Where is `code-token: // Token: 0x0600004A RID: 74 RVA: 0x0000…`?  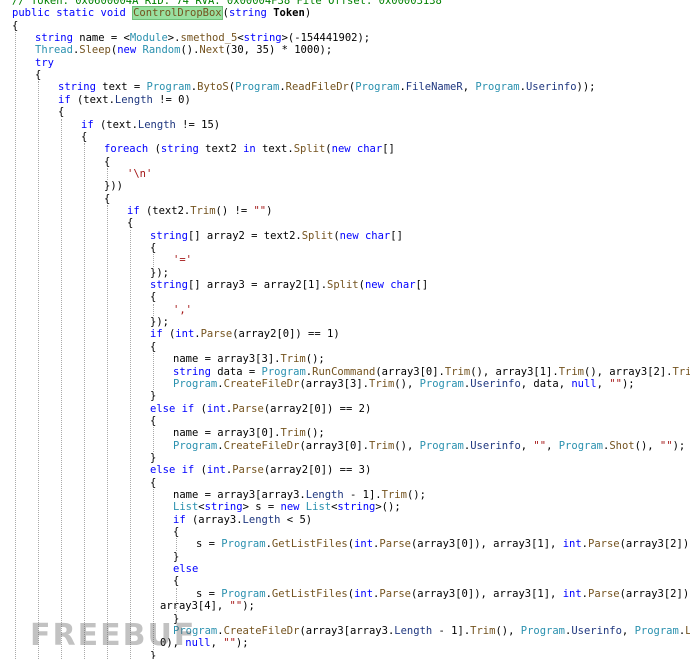 code-token: // Token: 0x0600004A RID: 74 RVA: 0x0000… is located at coordinates (227, 3).